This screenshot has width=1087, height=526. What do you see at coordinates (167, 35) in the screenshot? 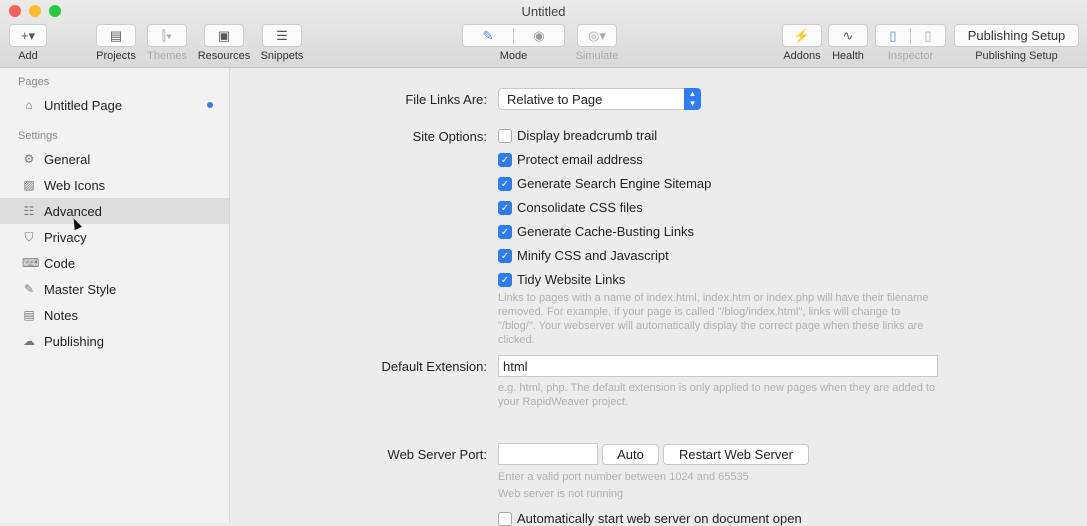
I see `themes-icon: ⫿▾` at bounding box center [167, 35].